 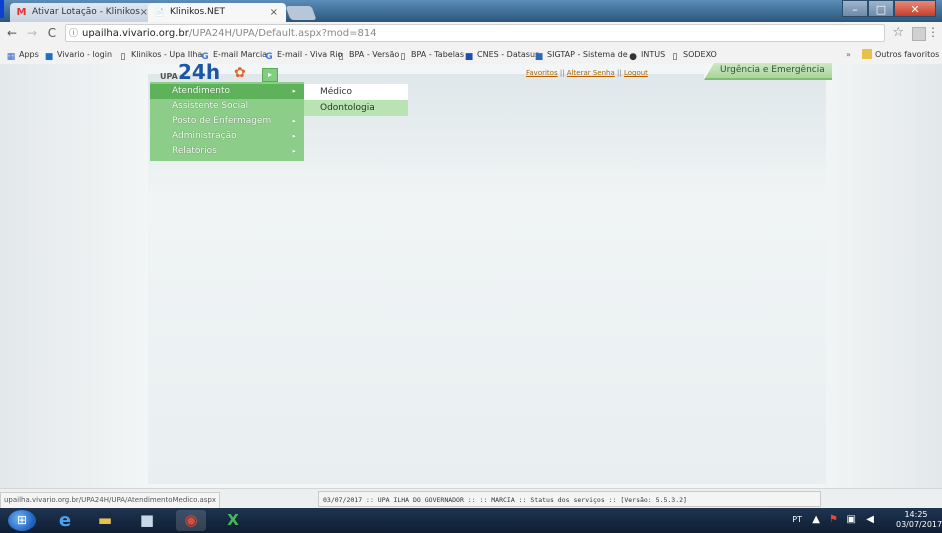 I want to click on other-bookmarks: Outros favoritos, so click(x=900, y=54).